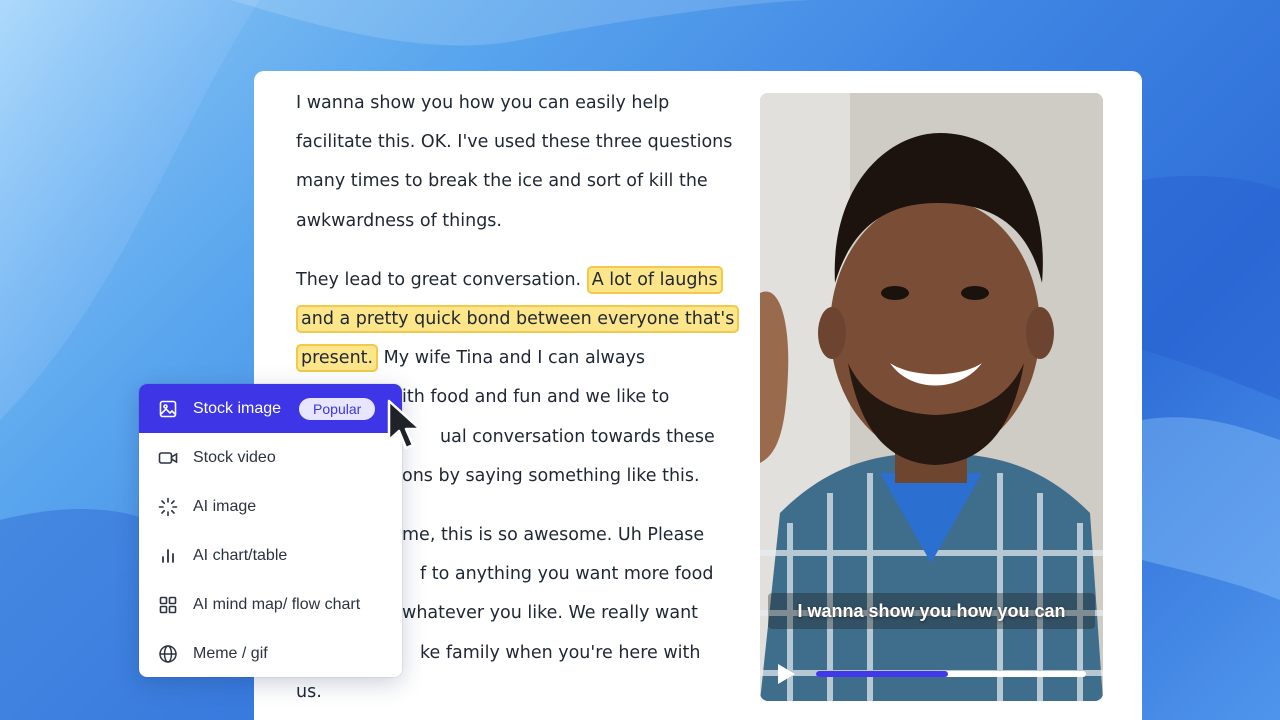 The width and height of the screenshot is (1280, 720). What do you see at coordinates (270, 653) in the screenshot?
I see `menu-item-meme-gif: Meme / gif` at bounding box center [270, 653].